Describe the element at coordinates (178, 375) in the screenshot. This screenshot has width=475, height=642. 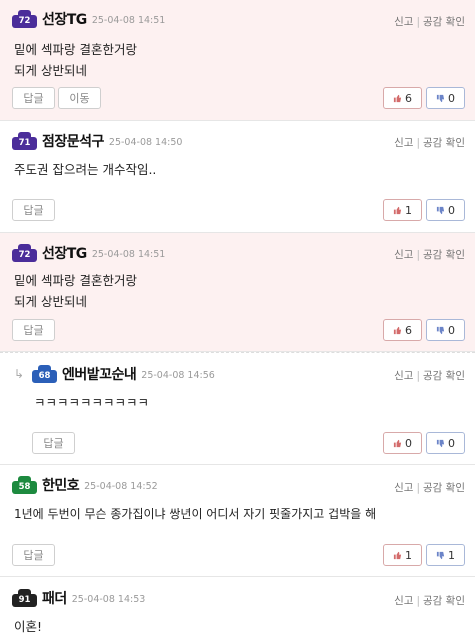
I see `timestamp: 25-04-08 14:56` at that location.